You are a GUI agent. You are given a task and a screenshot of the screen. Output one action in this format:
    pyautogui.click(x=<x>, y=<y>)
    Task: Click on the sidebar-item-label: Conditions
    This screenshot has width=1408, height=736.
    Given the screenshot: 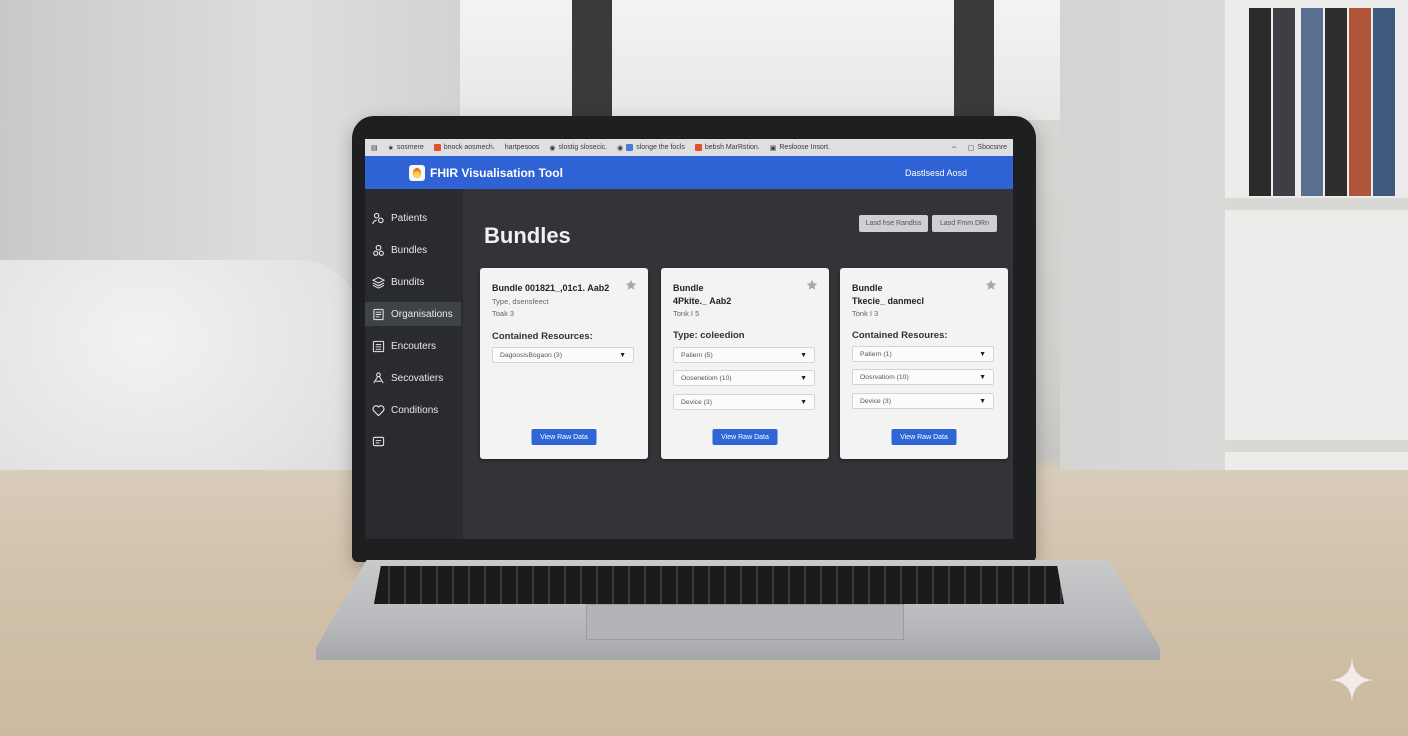 What is the action you would take?
    pyautogui.click(x=415, y=410)
    